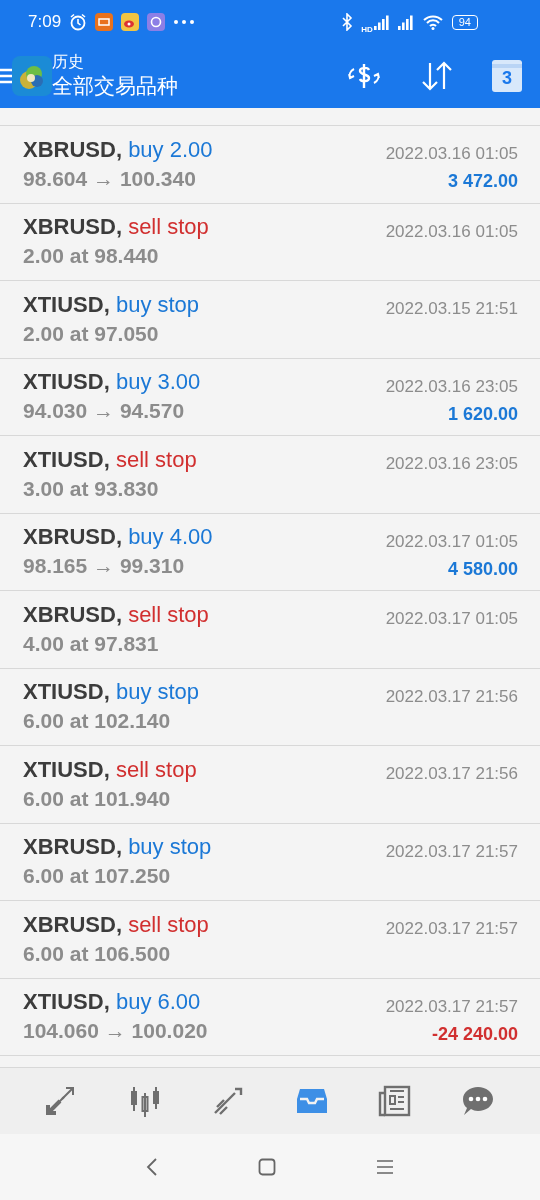 The width and height of the screenshot is (540, 1200). Describe the element at coordinates (199, 86) in the screenshot. I see `symbol-filter: 全部交易品种` at that location.